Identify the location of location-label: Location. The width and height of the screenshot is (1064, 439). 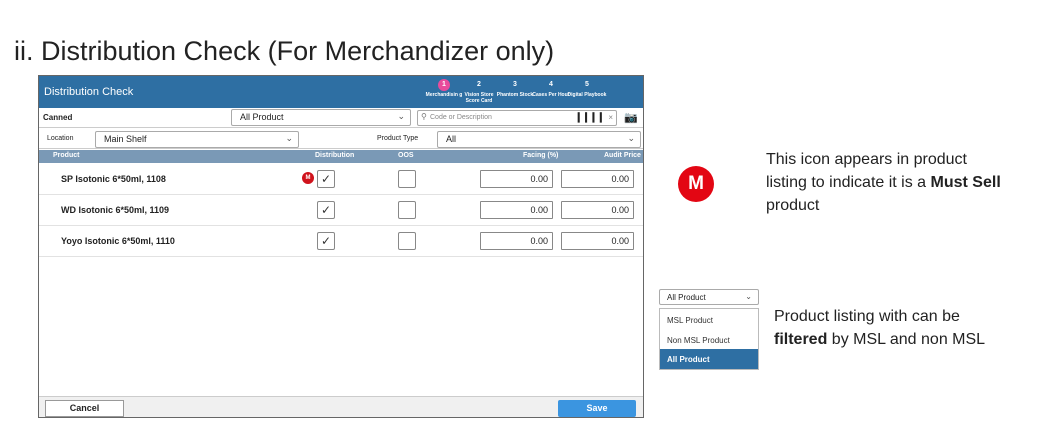
(60, 138).